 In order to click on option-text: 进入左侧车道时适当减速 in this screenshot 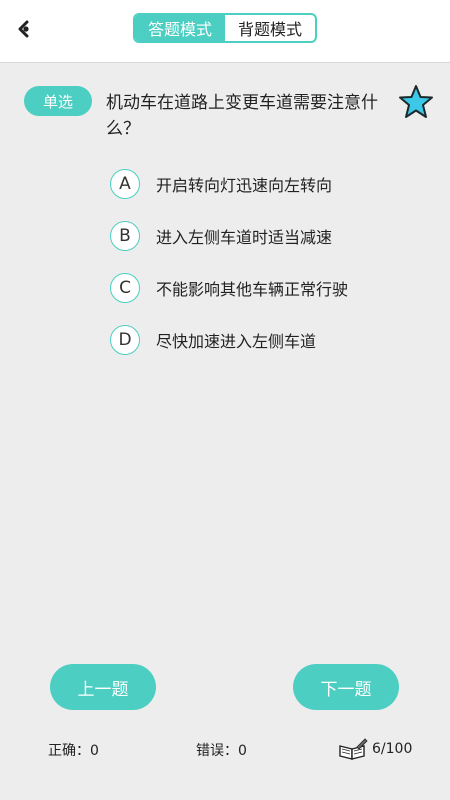, I will do `click(244, 237)`.